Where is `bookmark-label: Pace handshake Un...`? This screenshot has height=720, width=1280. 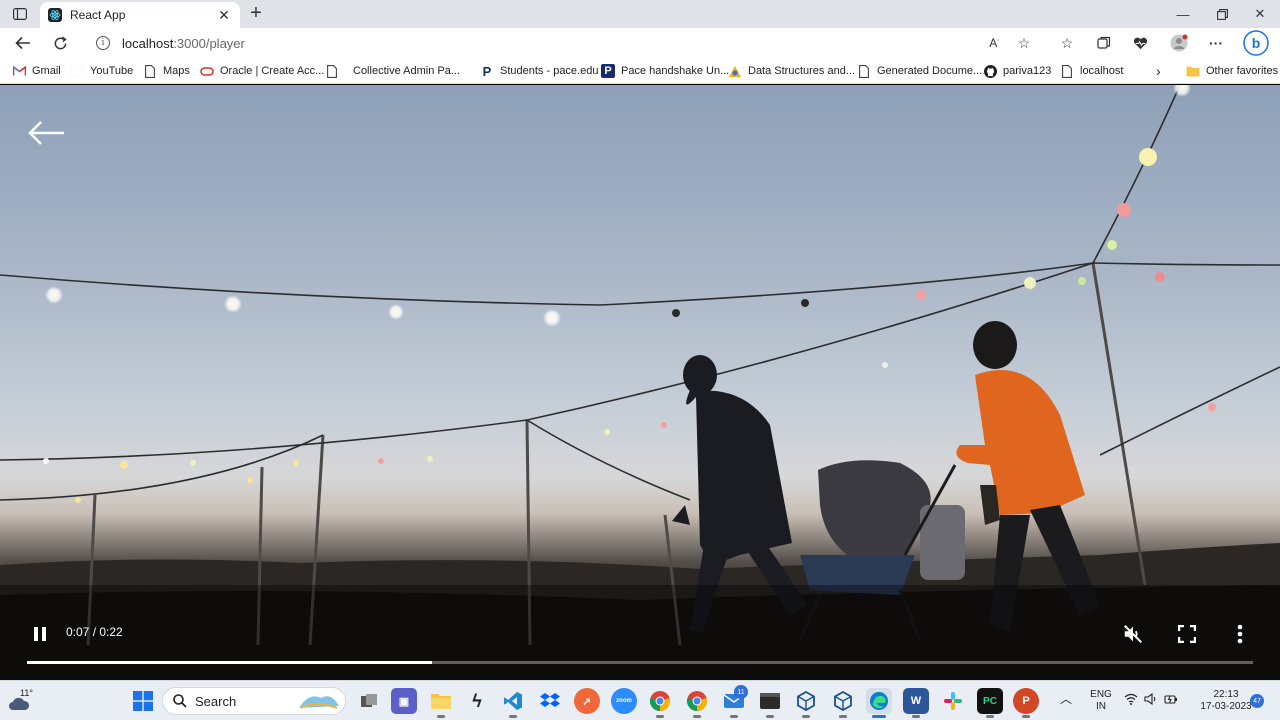 bookmark-label: Pace handshake Un... is located at coordinates (675, 71).